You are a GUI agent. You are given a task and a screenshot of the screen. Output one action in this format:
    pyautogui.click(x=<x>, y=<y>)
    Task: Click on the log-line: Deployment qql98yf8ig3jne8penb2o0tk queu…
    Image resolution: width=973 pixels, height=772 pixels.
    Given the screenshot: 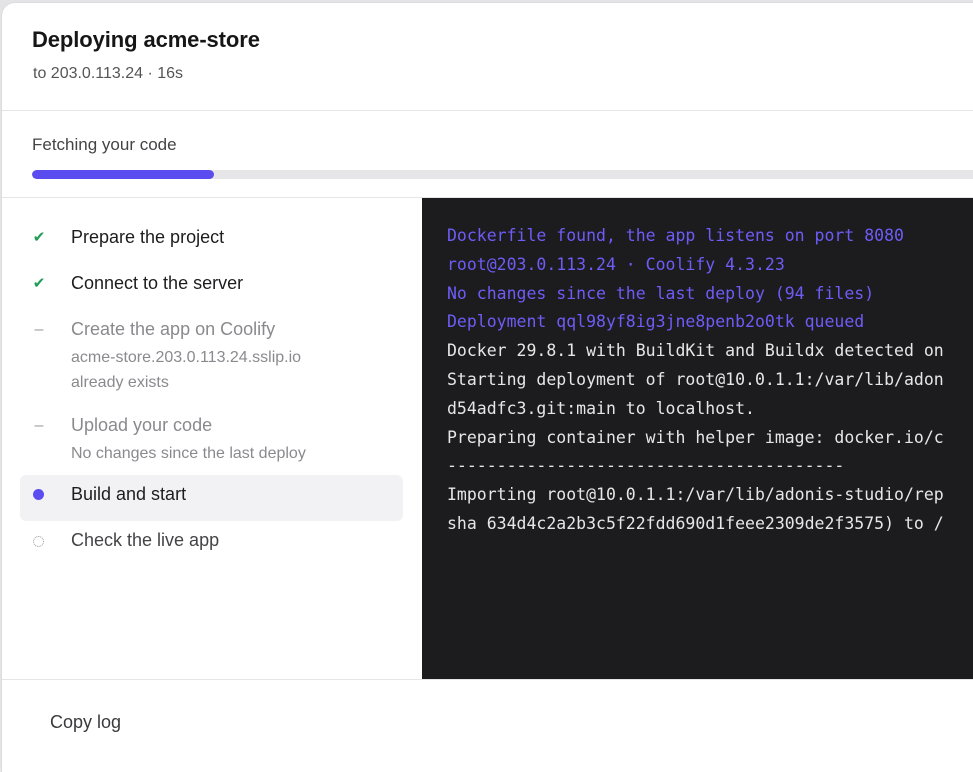 What is the action you would take?
    pyautogui.click(x=656, y=322)
    